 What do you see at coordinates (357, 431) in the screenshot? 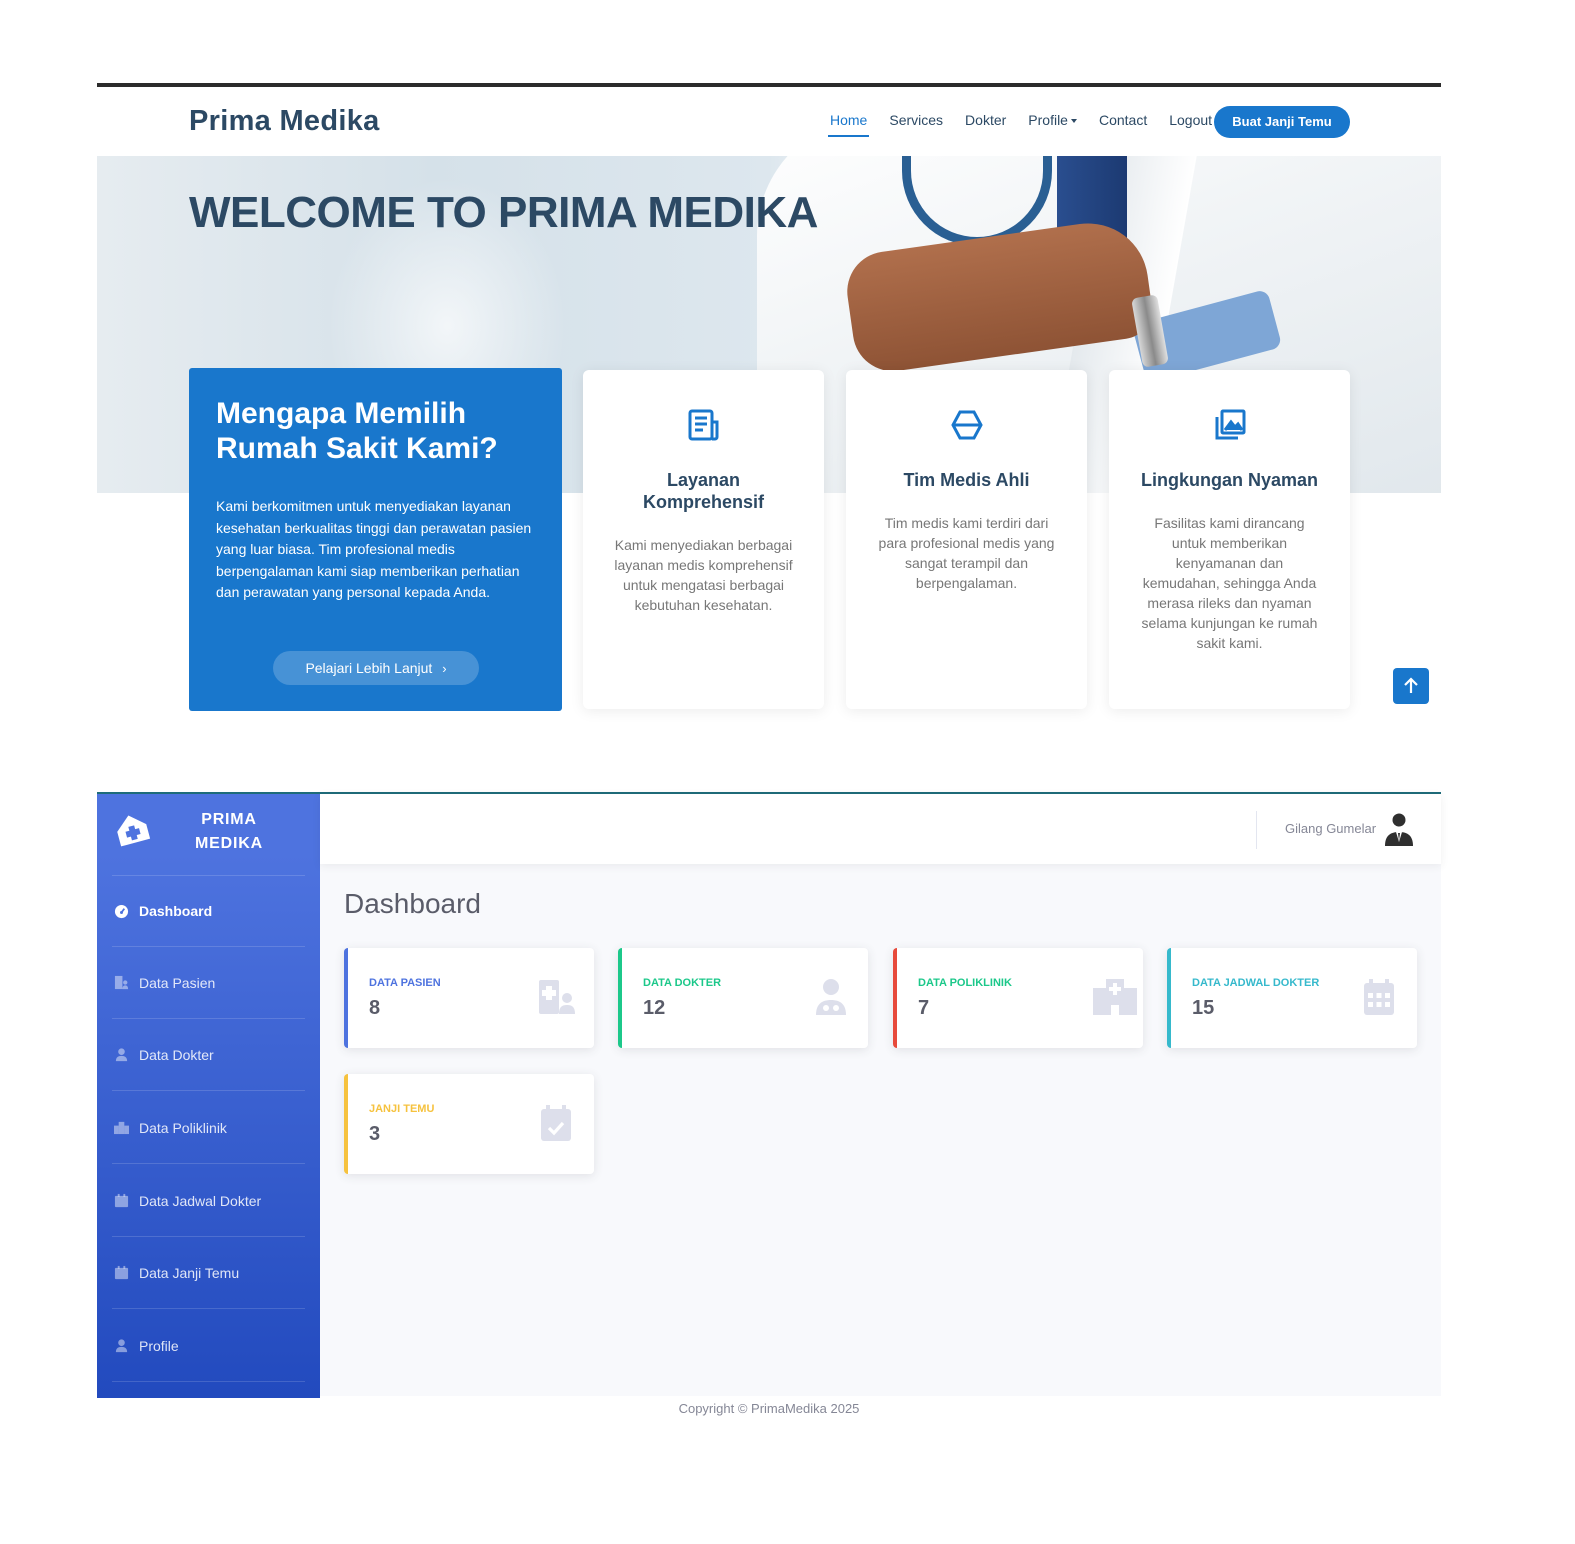
I see `why-us-title: Mengapa Memilih Rumah Sakit Kami?` at bounding box center [357, 431].